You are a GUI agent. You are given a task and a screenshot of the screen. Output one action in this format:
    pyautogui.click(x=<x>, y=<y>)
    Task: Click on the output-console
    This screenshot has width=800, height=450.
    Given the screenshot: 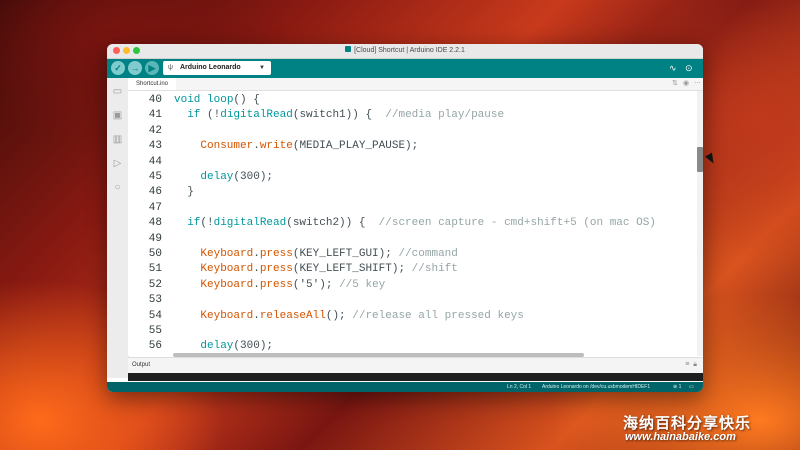 What is the action you would take?
    pyautogui.click(x=415, y=377)
    